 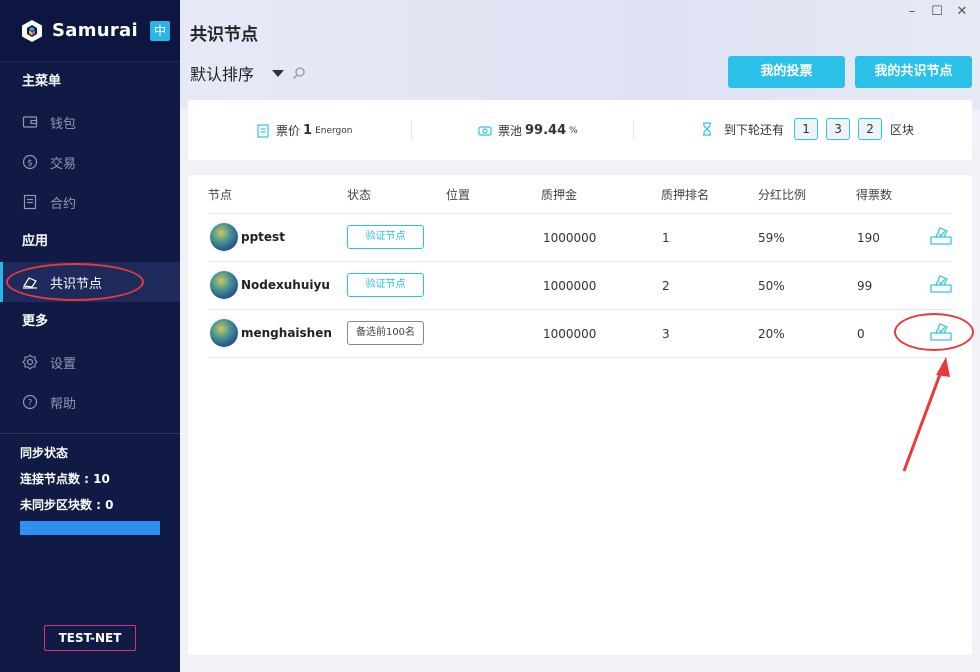 What do you see at coordinates (771, 286) in the screenshot?
I see `dividend-cell: 50%` at bounding box center [771, 286].